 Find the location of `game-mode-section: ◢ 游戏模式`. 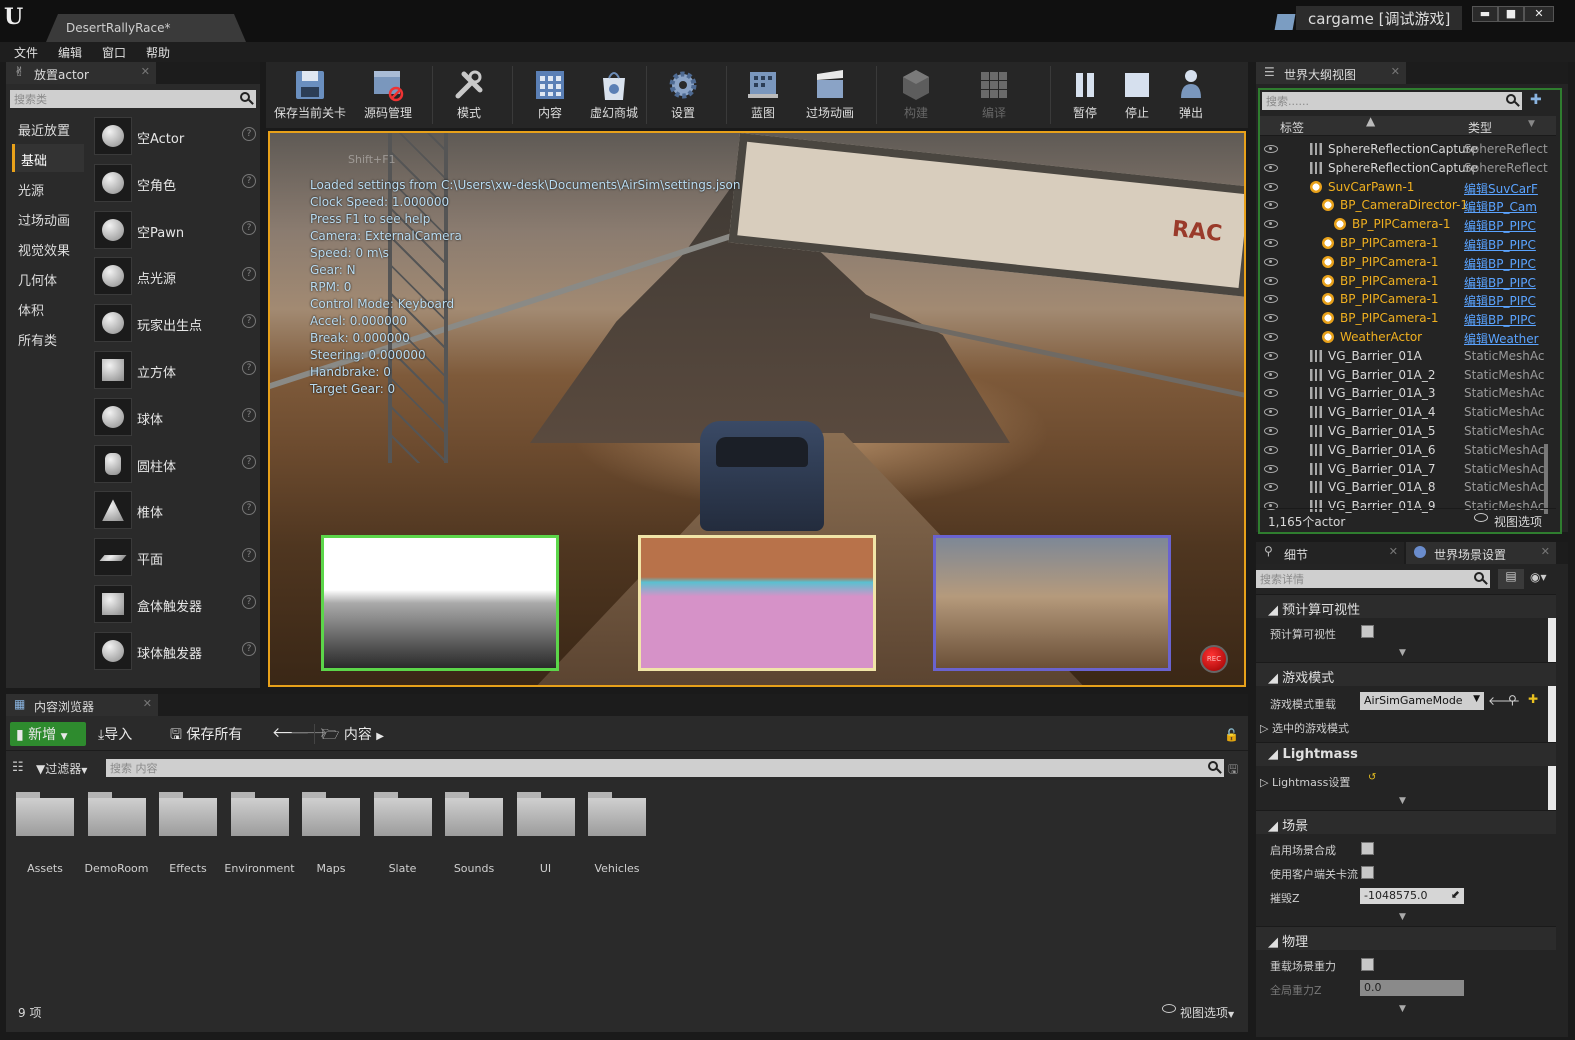

game-mode-section: ◢ 游戏模式 is located at coordinates (1406, 674).